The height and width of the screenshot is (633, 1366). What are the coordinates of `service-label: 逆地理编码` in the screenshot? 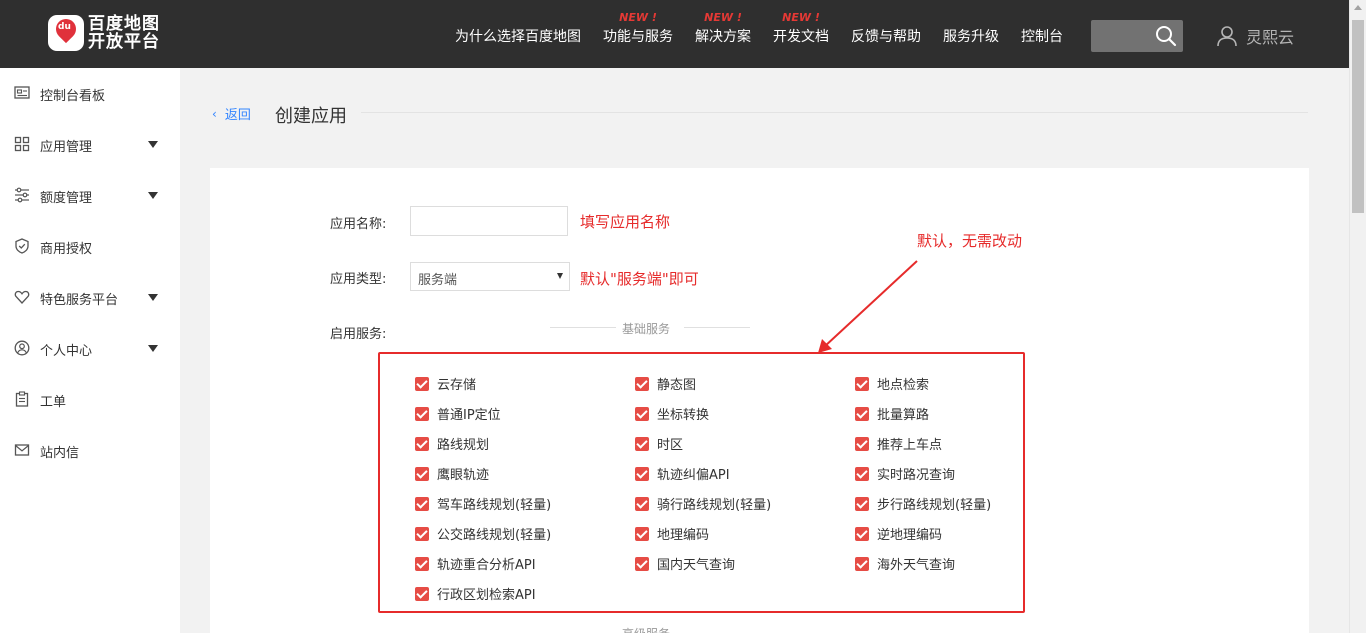 It's located at (910, 535).